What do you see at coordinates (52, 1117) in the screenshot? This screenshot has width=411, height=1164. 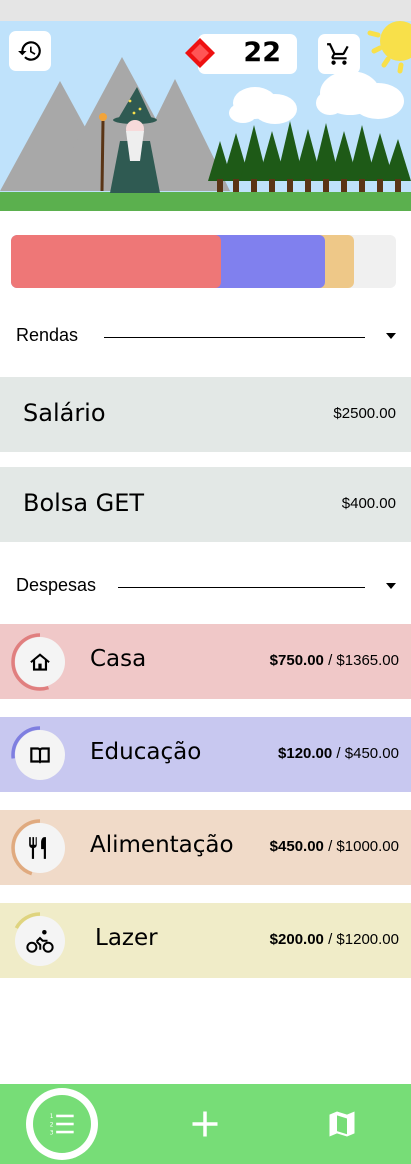 I see `svg-text: 1` at bounding box center [52, 1117].